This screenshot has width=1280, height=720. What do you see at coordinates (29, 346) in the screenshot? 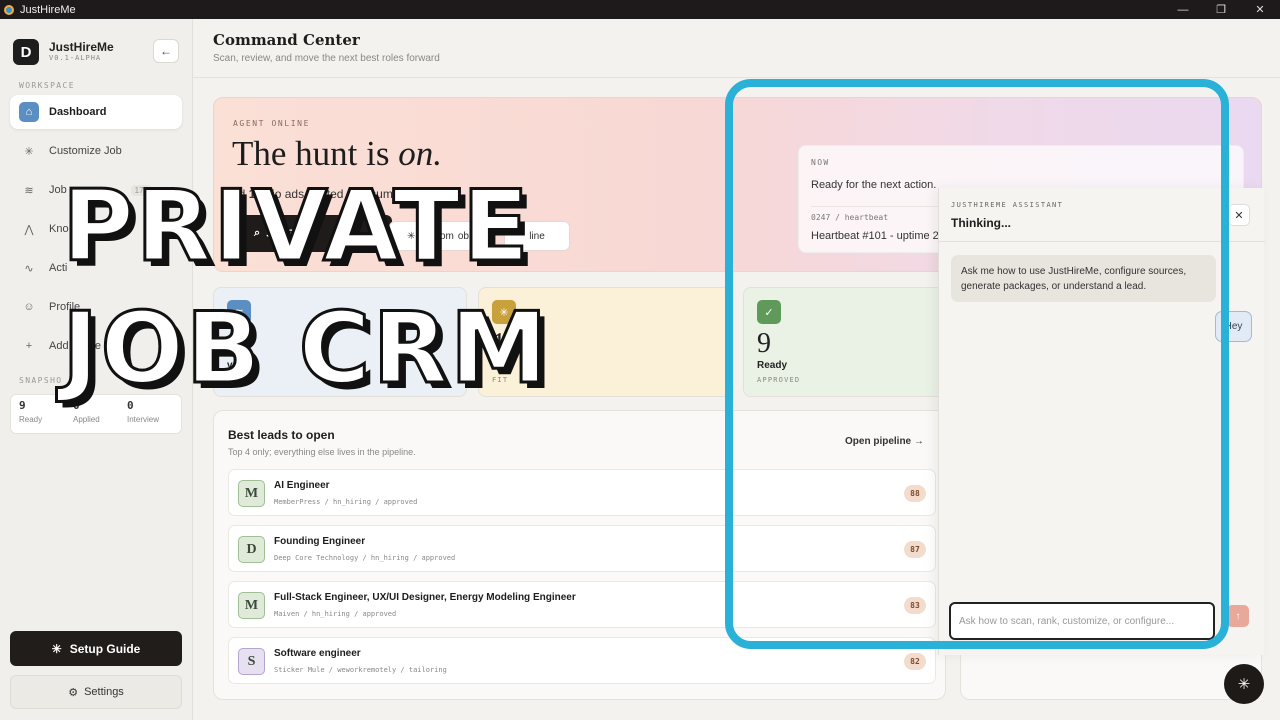
I see `plus-icon: +` at bounding box center [29, 346].